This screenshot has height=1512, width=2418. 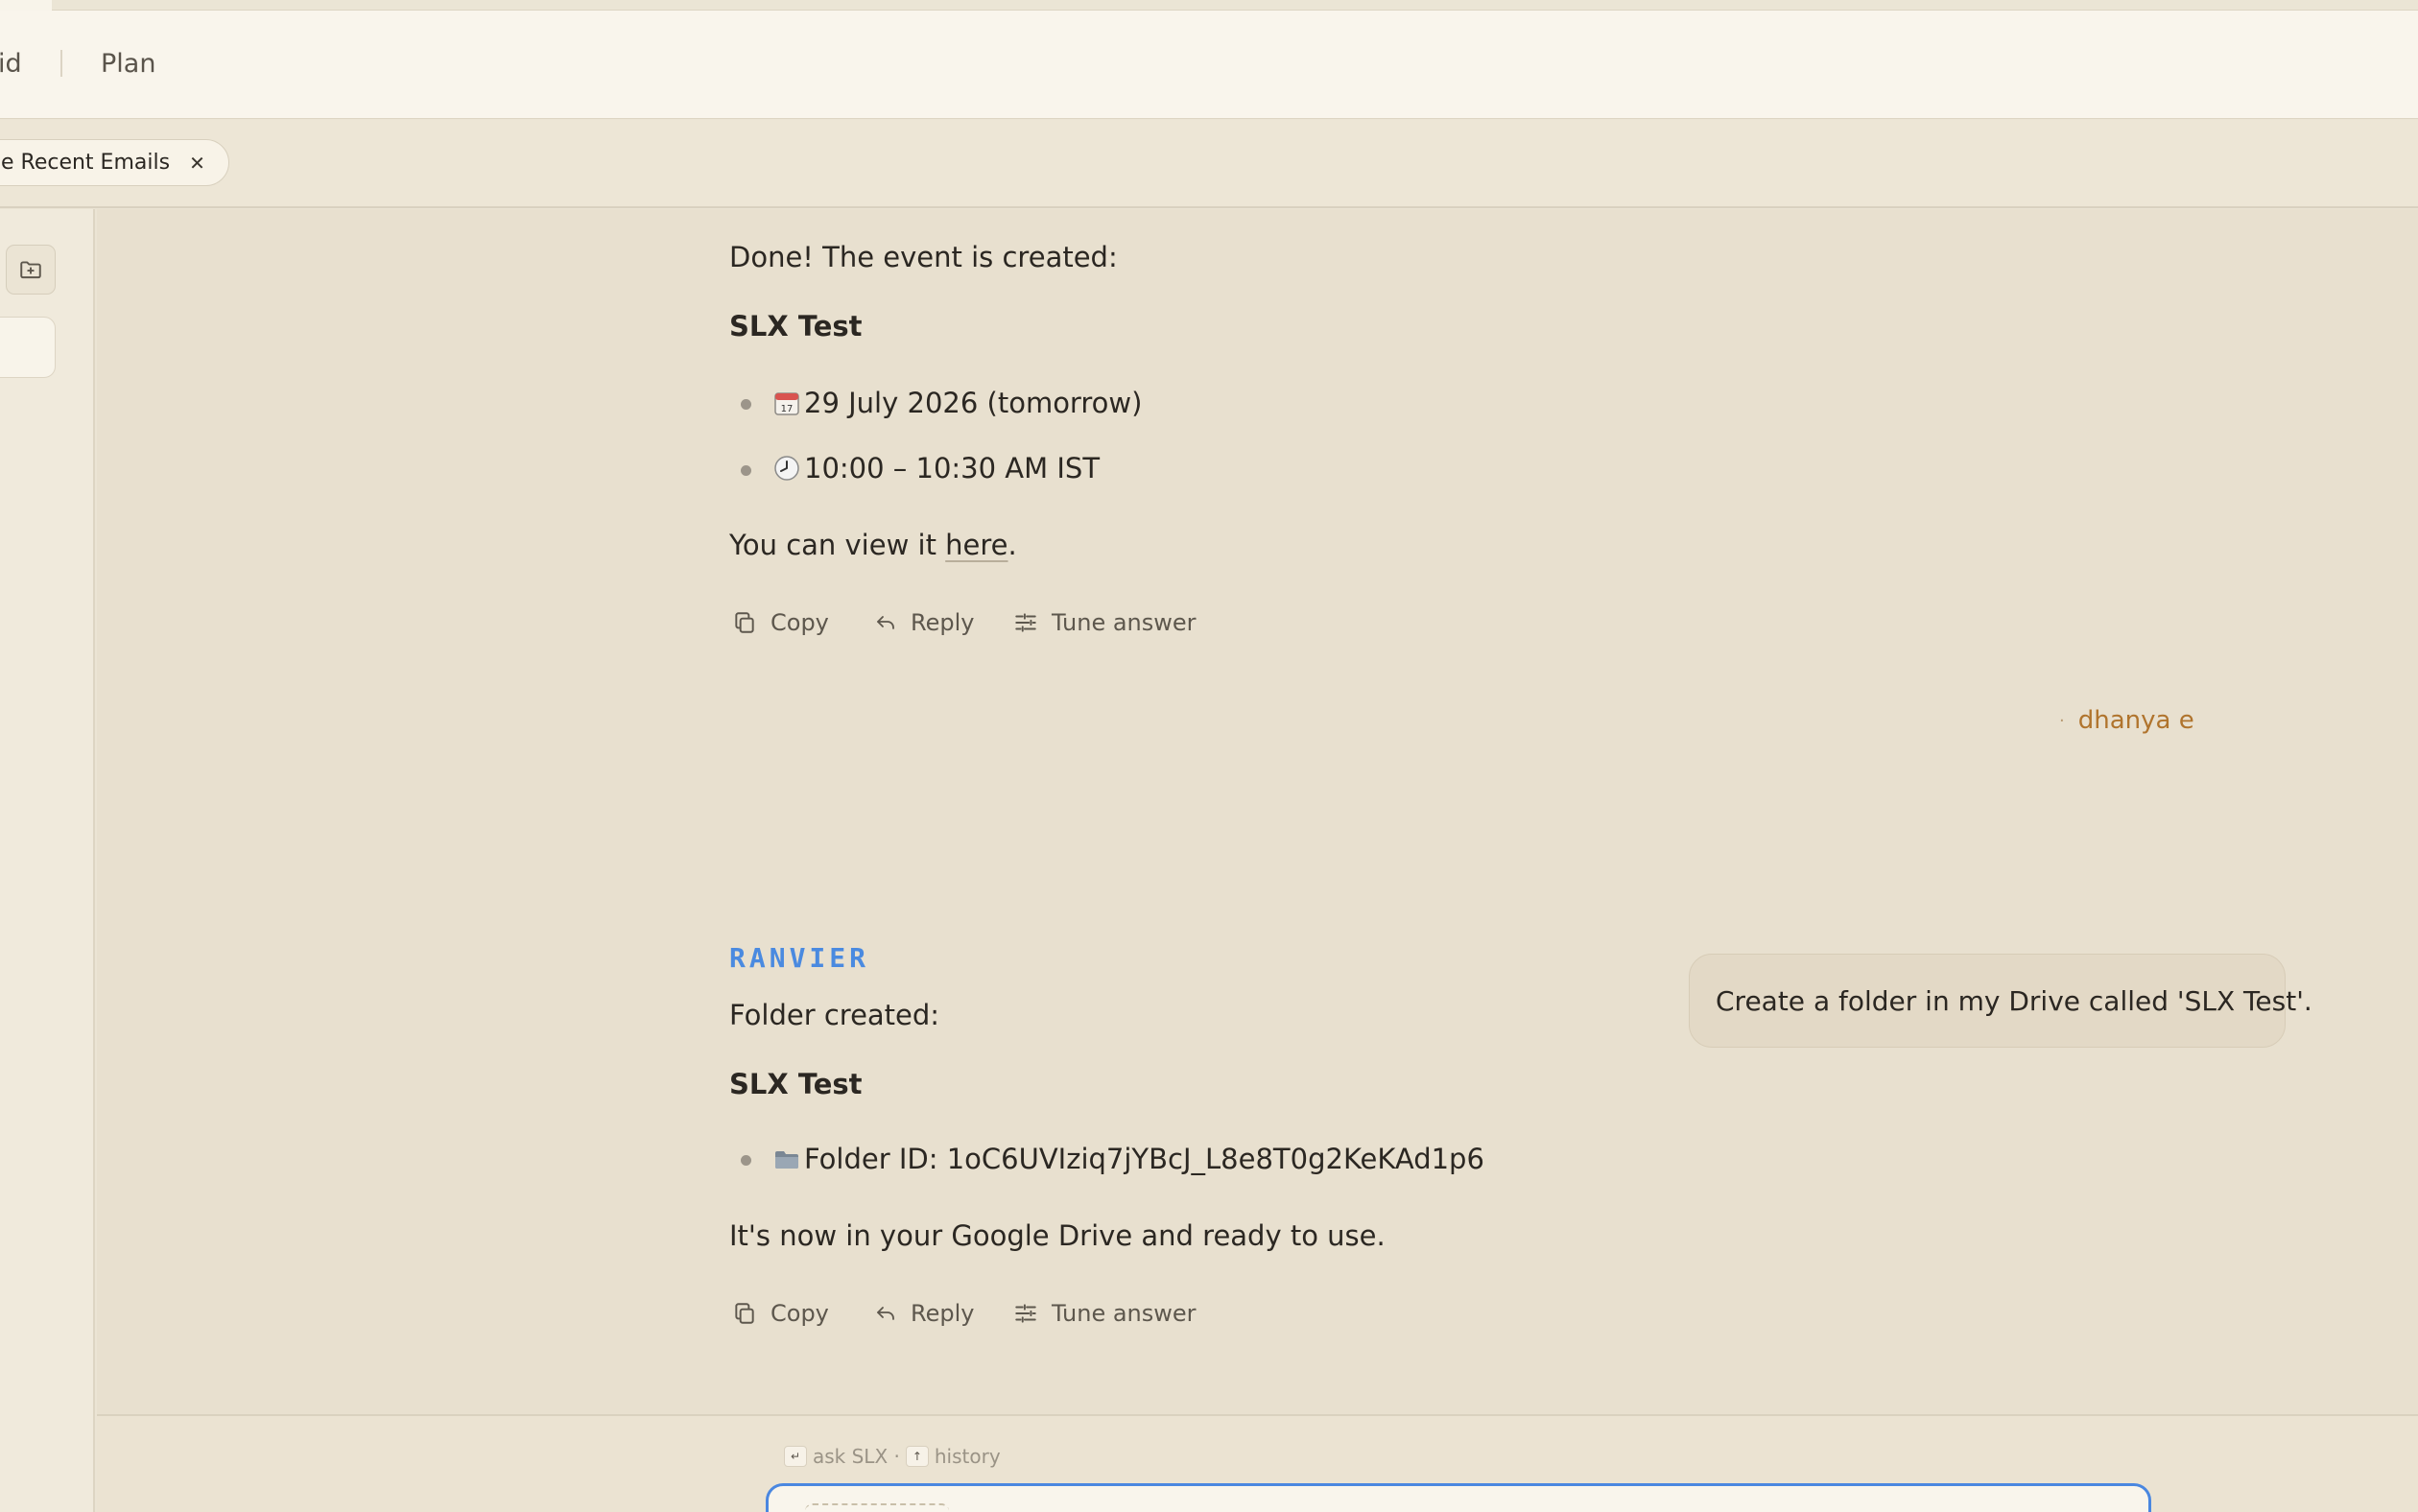 I want to click on active-window-tab, so click(x=26, y=5).